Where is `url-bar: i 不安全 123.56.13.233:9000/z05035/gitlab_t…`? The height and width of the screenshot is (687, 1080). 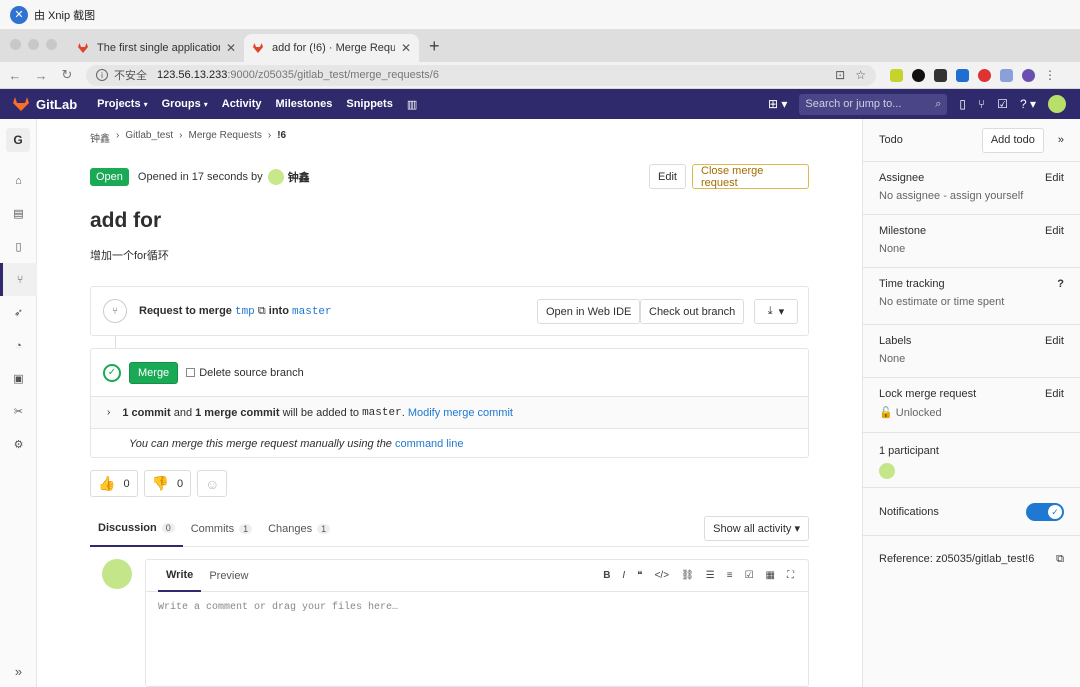 url-bar: i 不安全 123.56.13.233:9000/z05035/gitlab_t… is located at coordinates (481, 75).